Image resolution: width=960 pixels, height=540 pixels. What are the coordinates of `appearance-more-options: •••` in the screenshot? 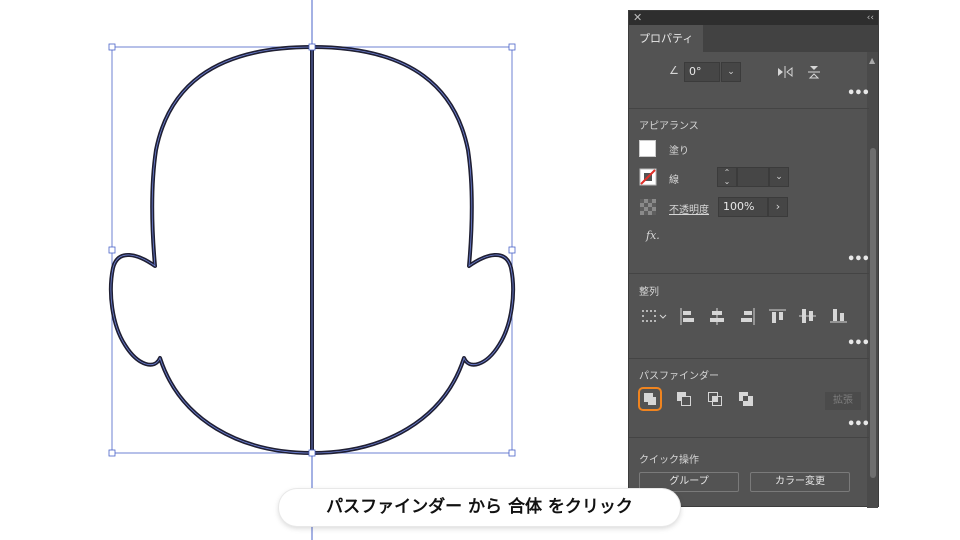 It's located at (858, 259).